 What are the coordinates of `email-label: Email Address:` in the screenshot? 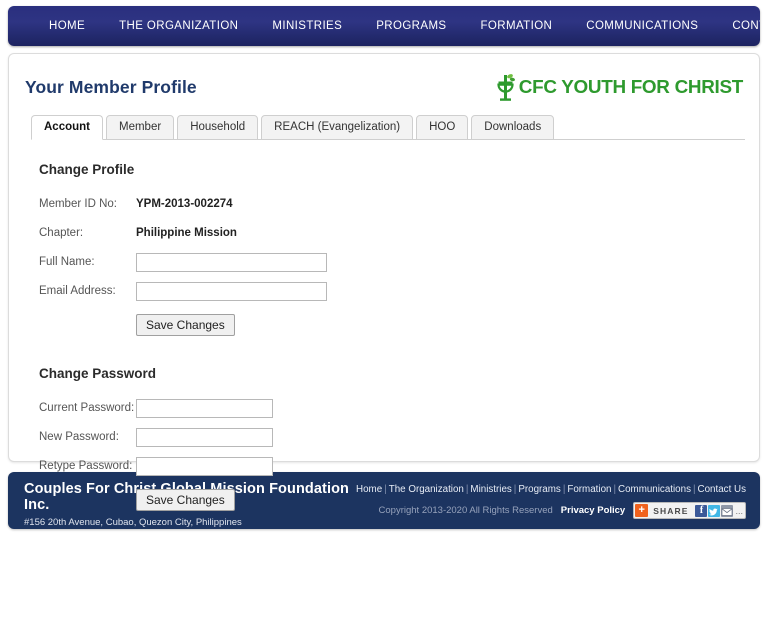 It's located at (77, 291).